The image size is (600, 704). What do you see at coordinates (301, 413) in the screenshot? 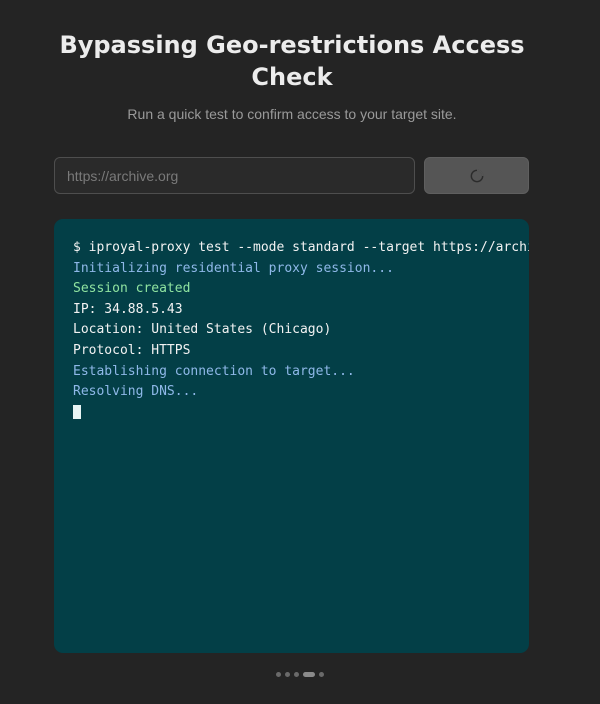
I see `terminal-cursor-line` at bounding box center [301, 413].